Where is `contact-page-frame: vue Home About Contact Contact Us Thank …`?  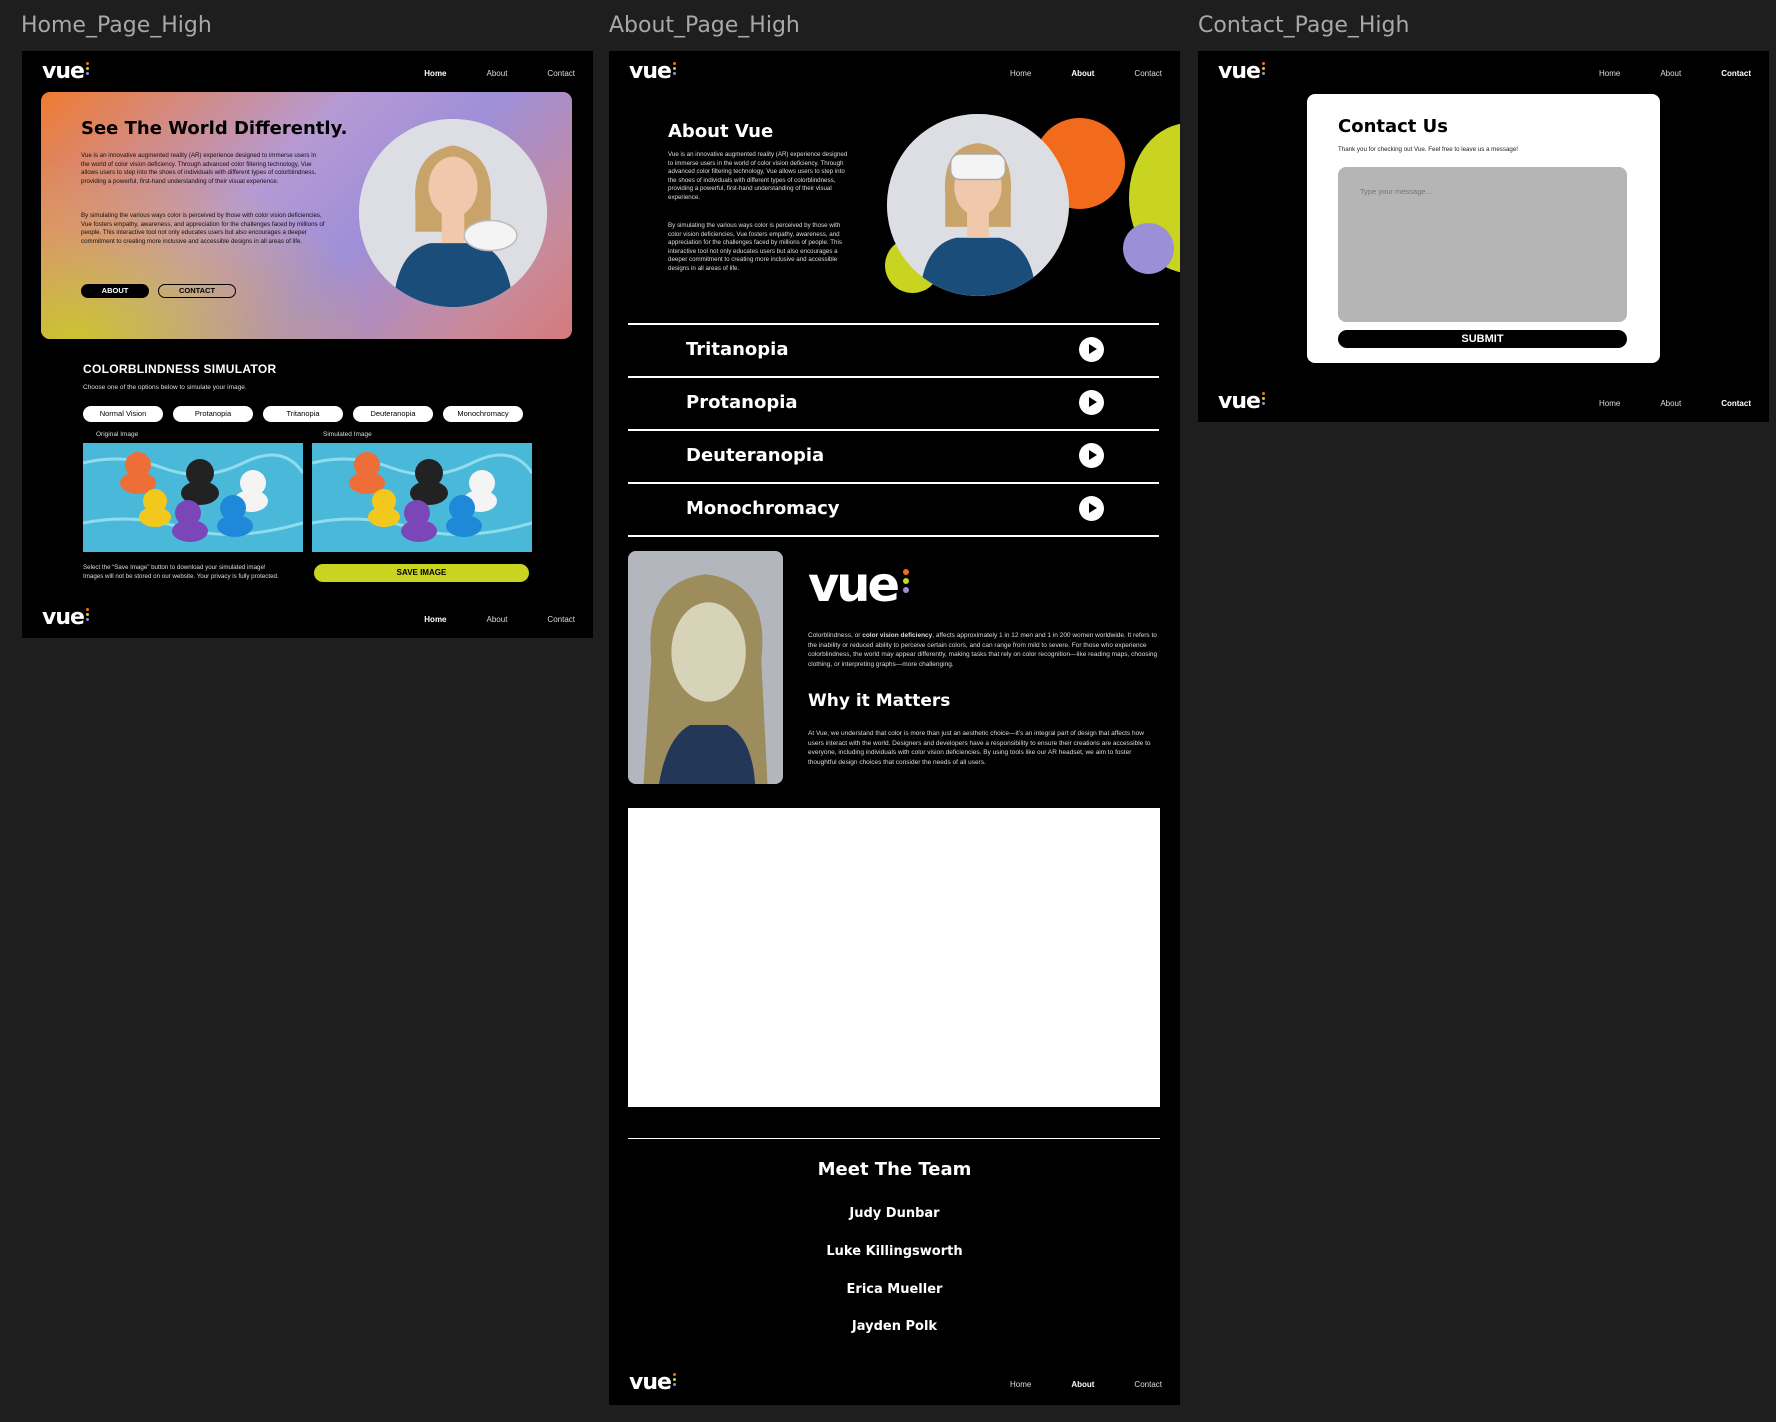 contact-page-frame: vue Home About Contact Contact Us Thank … is located at coordinates (1483, 236).